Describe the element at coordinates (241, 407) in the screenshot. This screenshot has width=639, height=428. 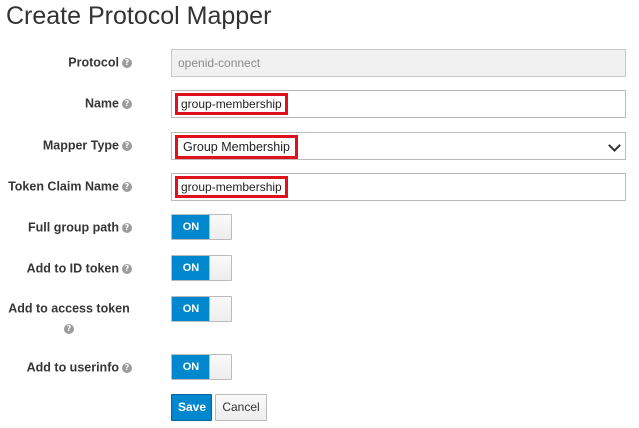
I see `cancel-button: Cancel` at that location.